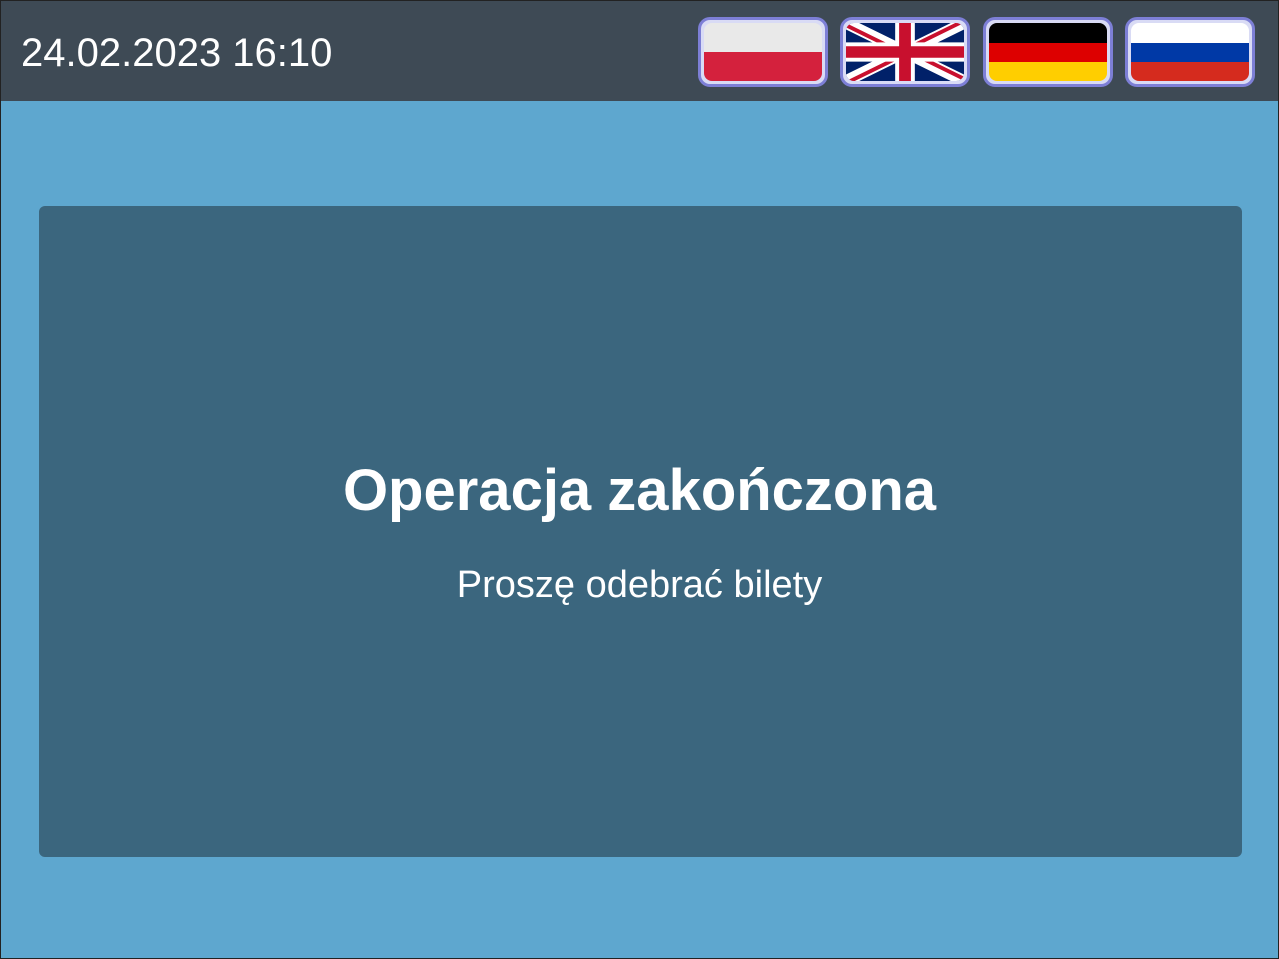  I want to click on collect-tickets-message: Proszę odebrać bilety, so click(639, 585).